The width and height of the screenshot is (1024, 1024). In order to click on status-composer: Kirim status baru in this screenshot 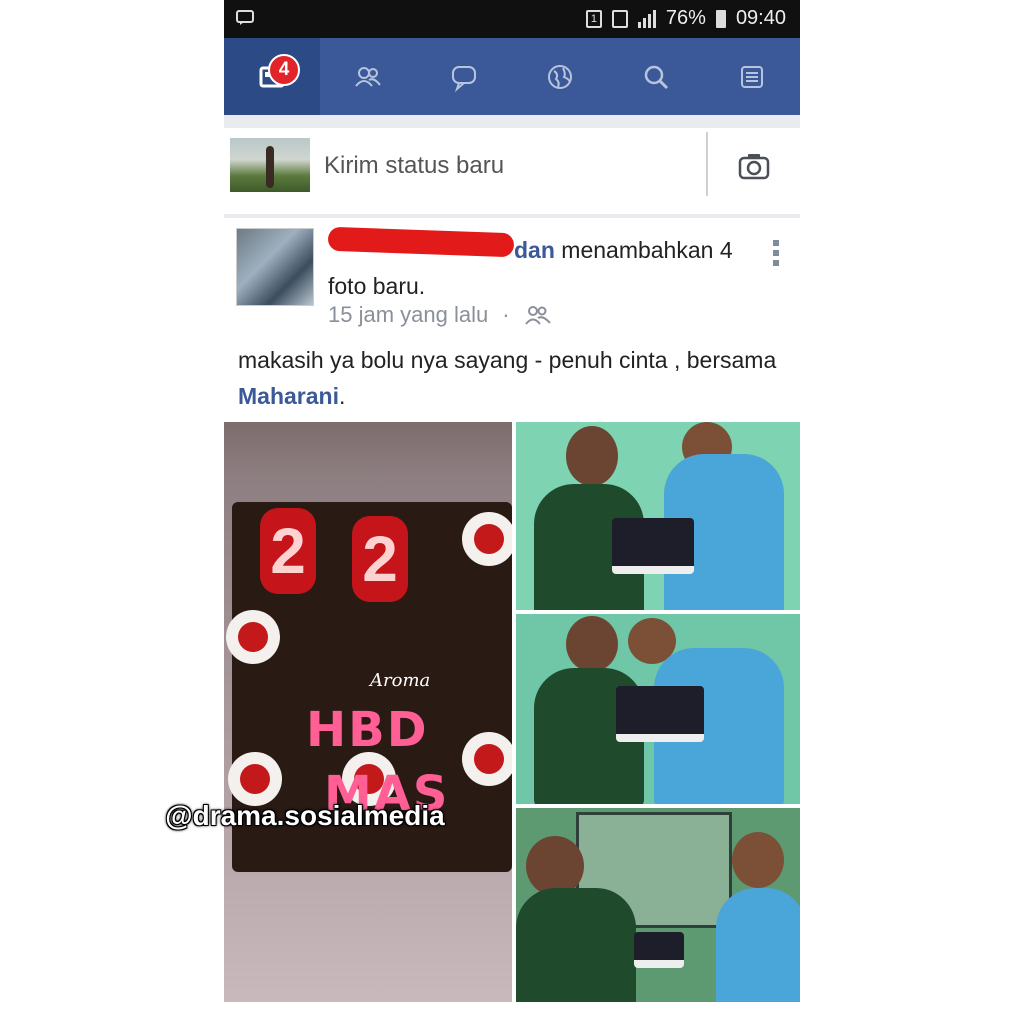, I will do `click(512, 171)`.